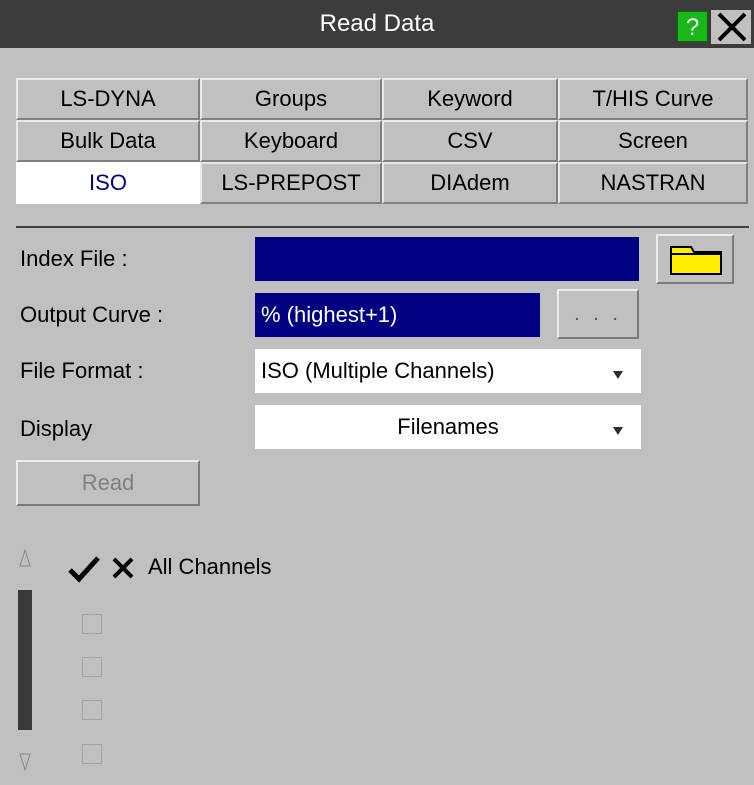  What do you see at coordinates (82, 370) in the screenshot?
I see `file-format-label: File Format :` at bounding box center [82, 370].